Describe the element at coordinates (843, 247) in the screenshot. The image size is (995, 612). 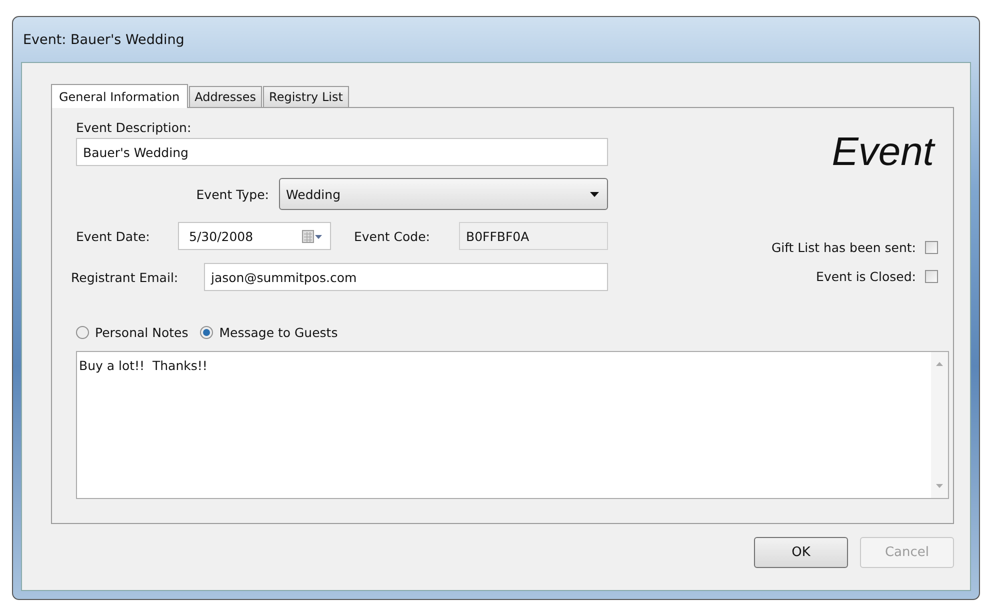
I see `checkbox-label: Gift List has been sent:` at that location.